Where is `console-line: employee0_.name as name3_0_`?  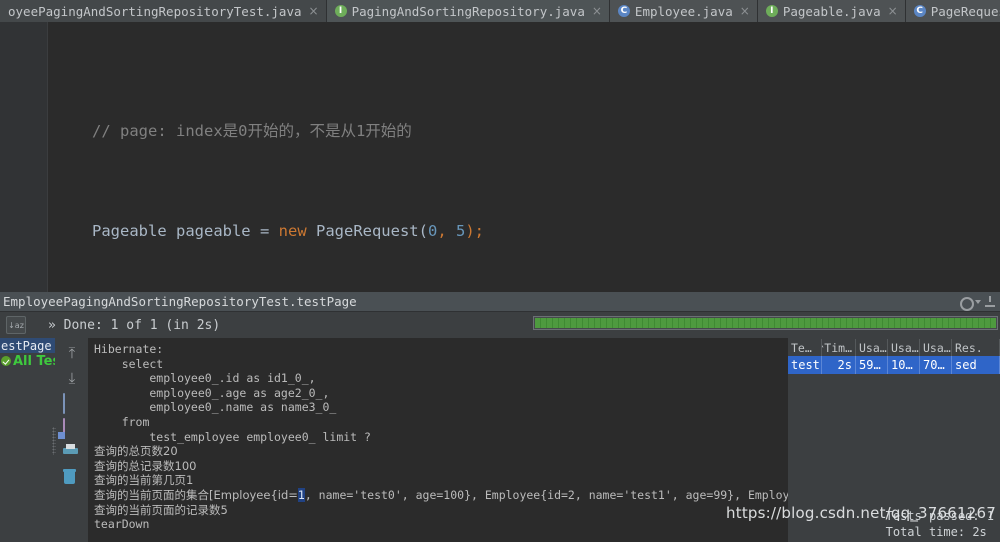
console-line: employee0_.name as name3_0_ is located at coordinates (215, 407).